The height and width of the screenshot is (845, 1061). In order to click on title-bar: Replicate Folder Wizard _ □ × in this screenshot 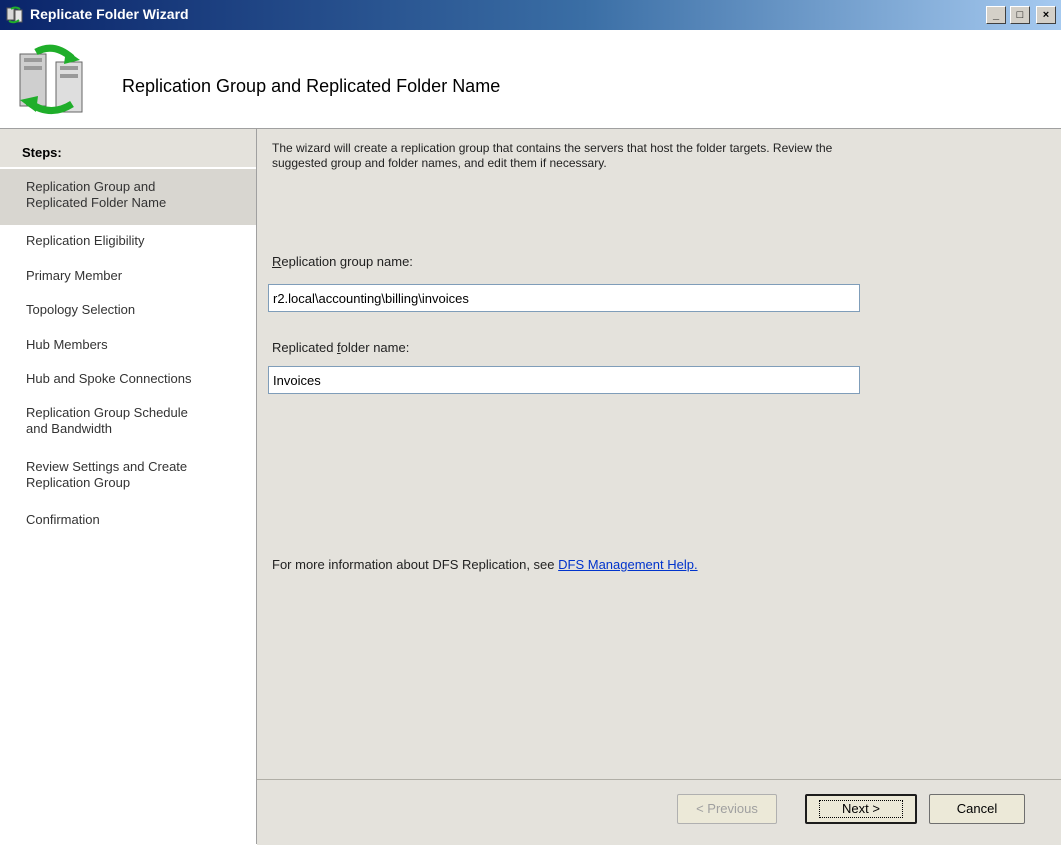, I will do `click(530, 15)`.